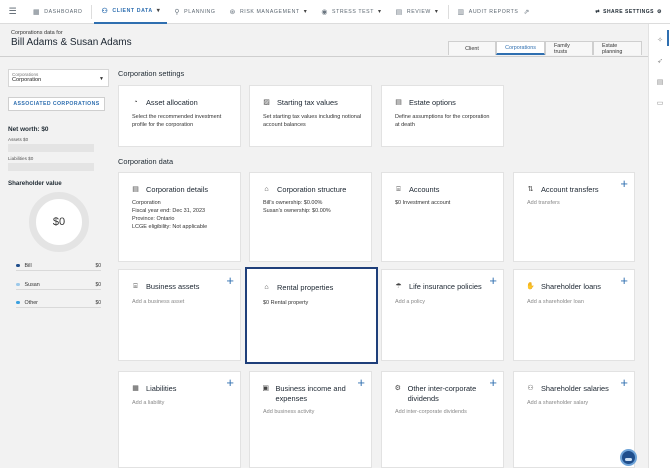 This screenshot has width=670, height=468. Describe the element at coordinates (530, 286) in the screenshot. I see `hand-money-icon: ✋` at that location.